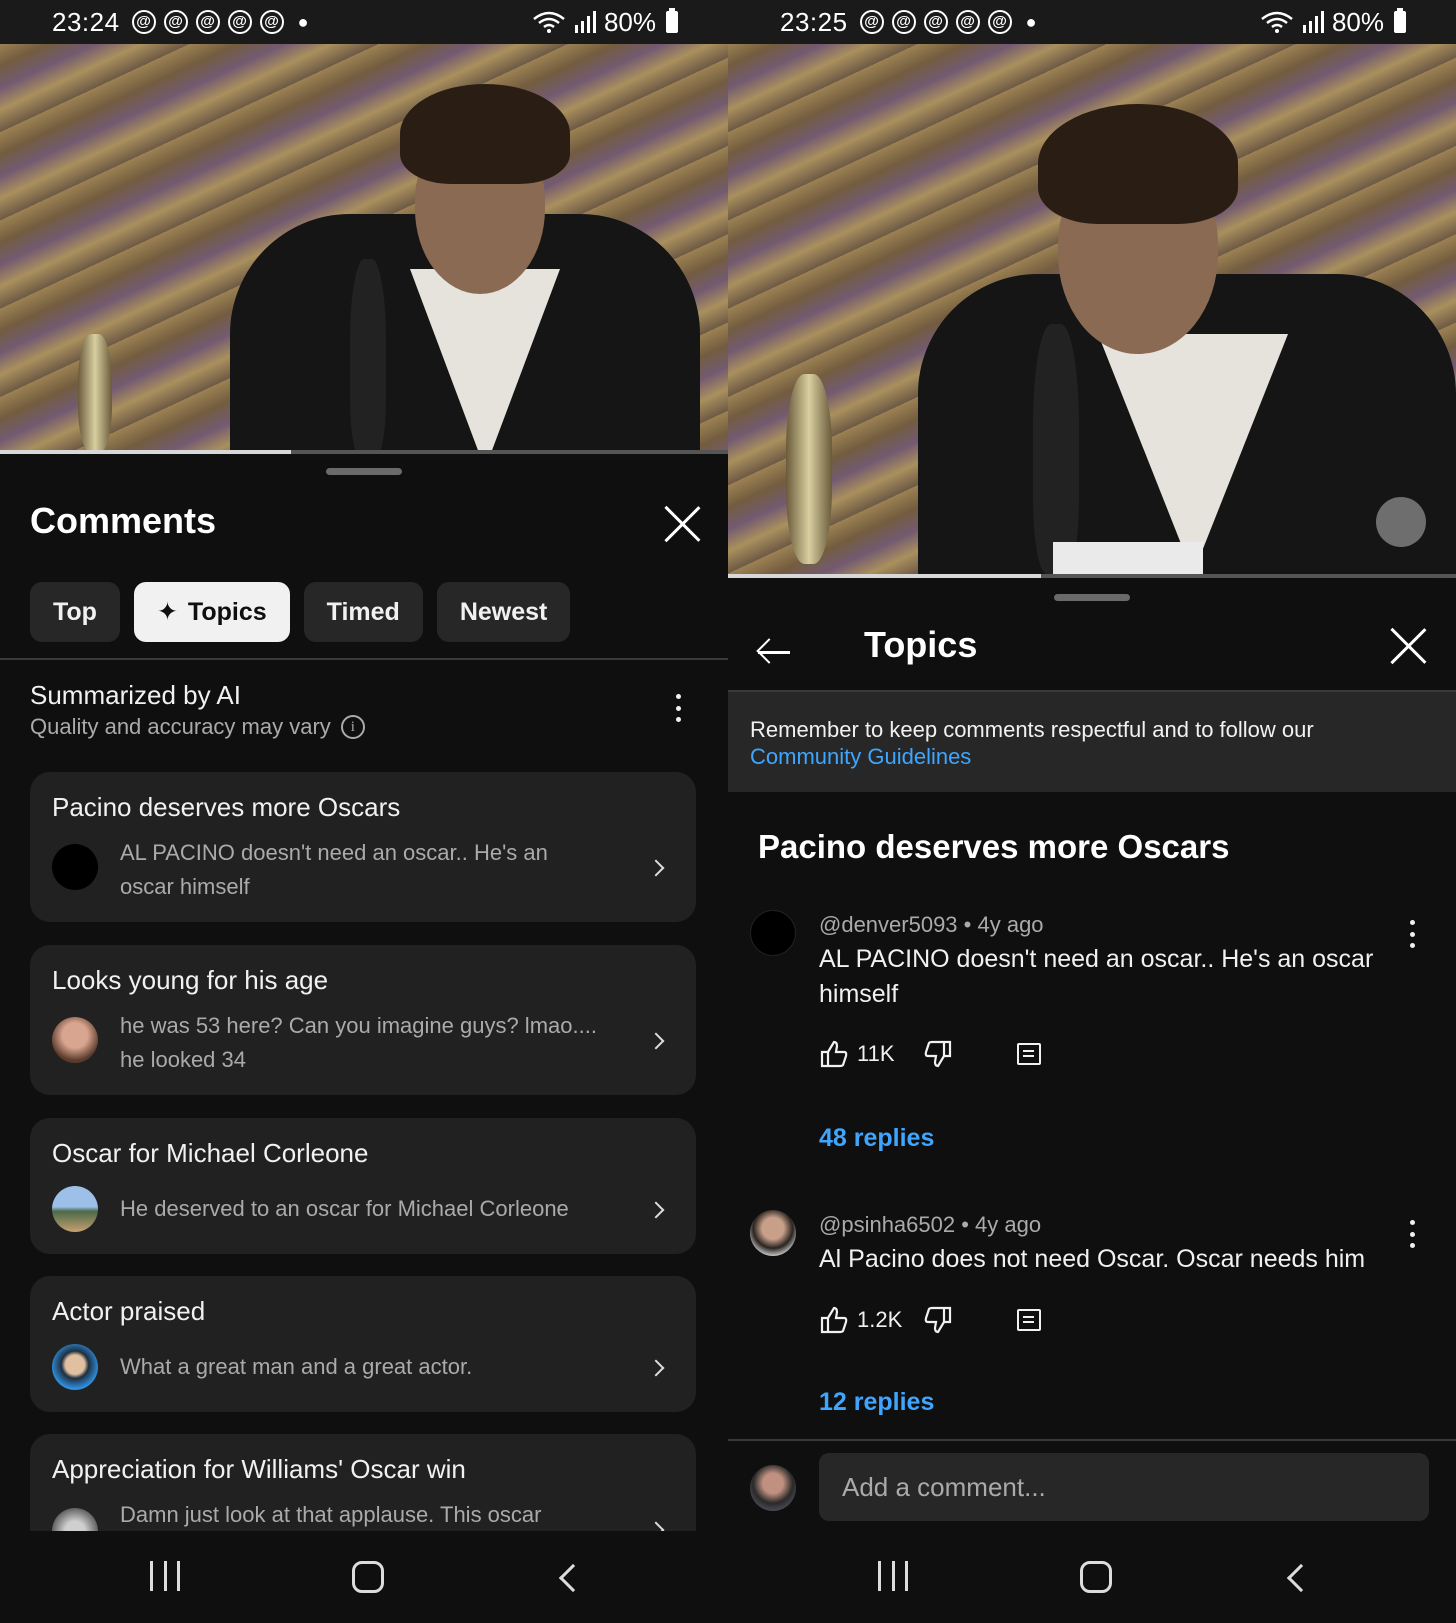 This screenshot has width=1456, height=1623. Describe the element at coordinates (1092, 756) in the screenshot. I see `community-guidelines-link: Community Guidelines` at that location.